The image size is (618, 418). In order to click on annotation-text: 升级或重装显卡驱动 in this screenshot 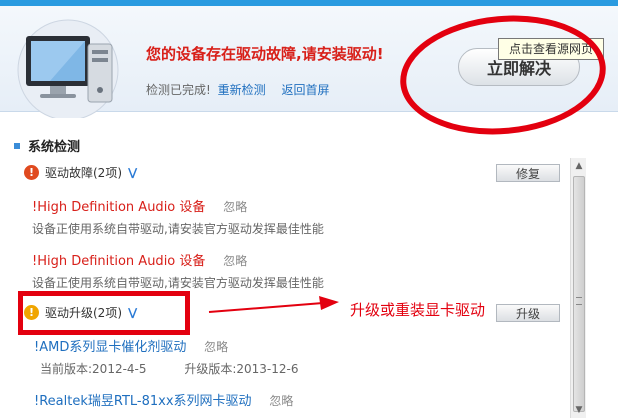, I will do `click(418, 310)`.